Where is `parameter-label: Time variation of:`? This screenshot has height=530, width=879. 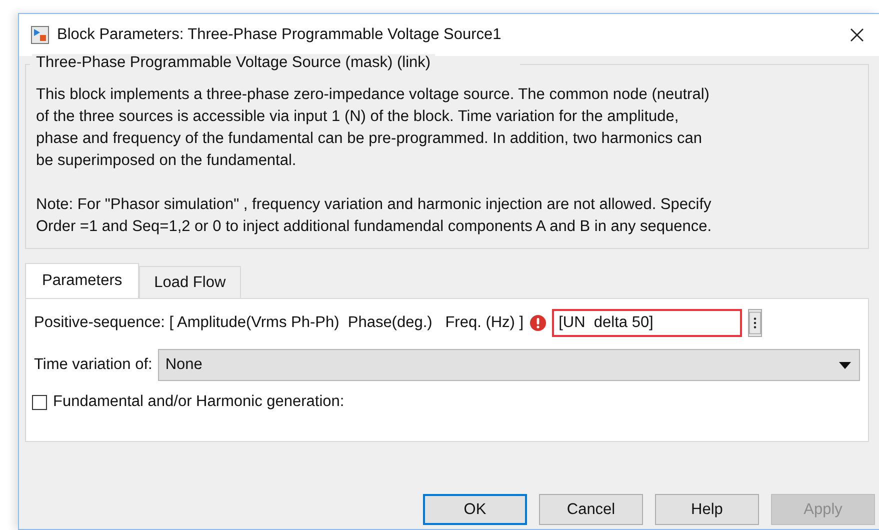
parameter-label: Time variation of: is located at coordinates (93, 365).